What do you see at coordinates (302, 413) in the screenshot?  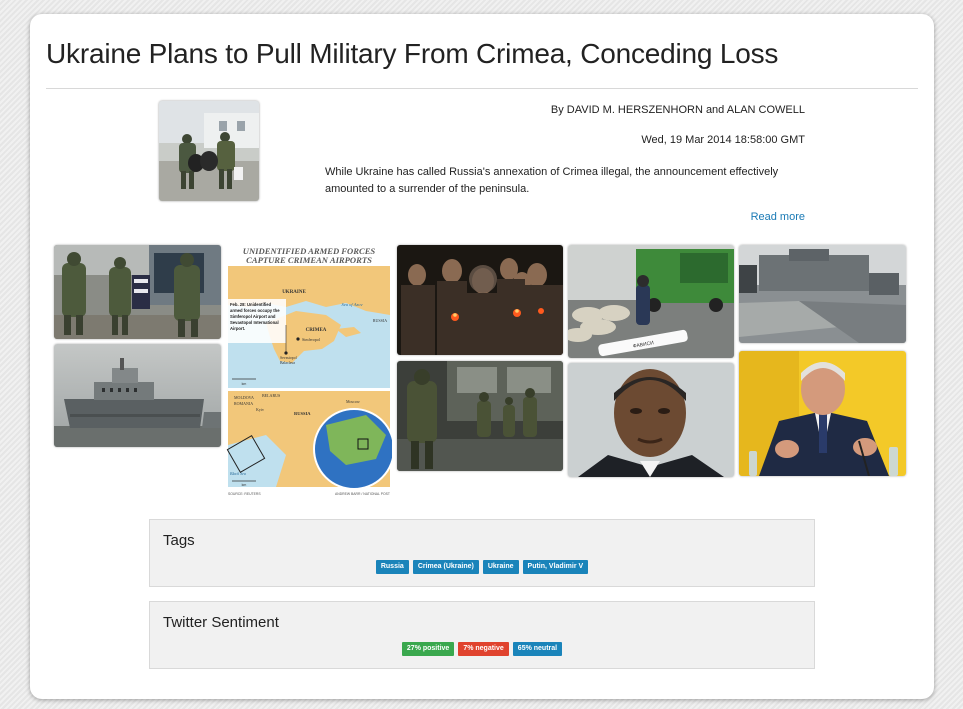 I see `map-label-russia-inset: RUSSIA` at bounding box center [302, 413].